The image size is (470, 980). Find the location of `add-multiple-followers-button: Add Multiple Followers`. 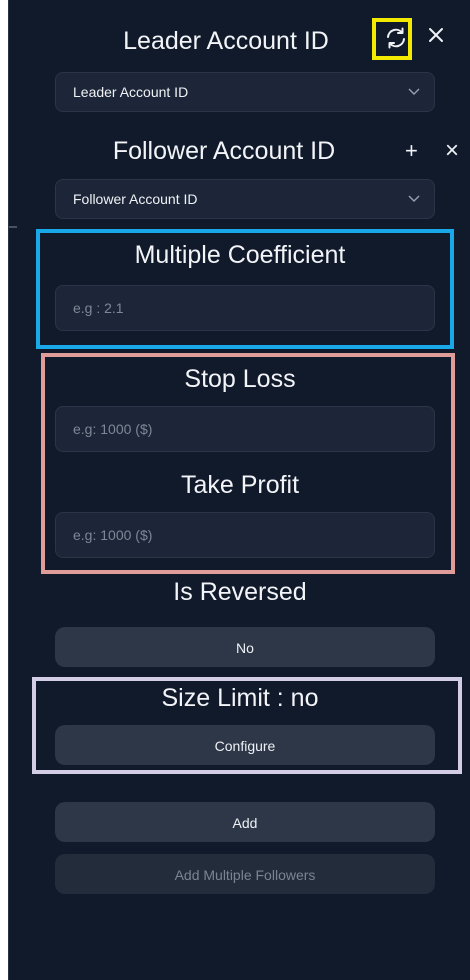

add-multiple-followers-button: Add Multiple Followers is located at coordinates (245, 874).